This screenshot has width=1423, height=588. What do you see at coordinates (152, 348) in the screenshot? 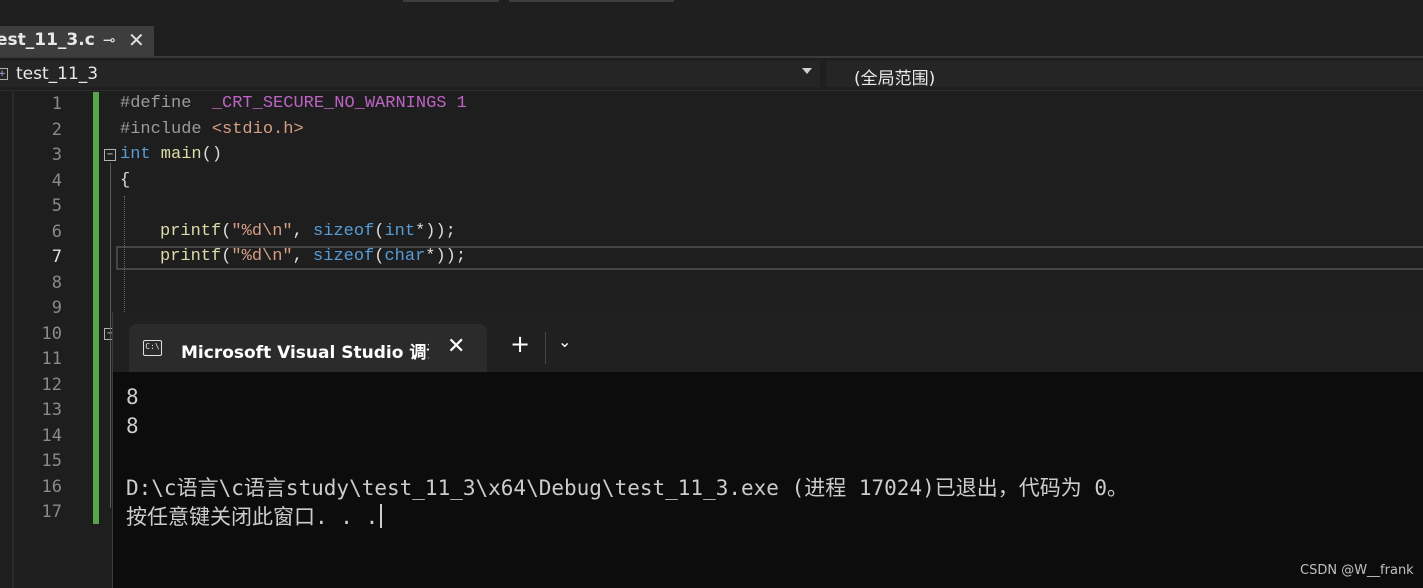
I see `console-icon: C:\` at bounding box center [152, 348].